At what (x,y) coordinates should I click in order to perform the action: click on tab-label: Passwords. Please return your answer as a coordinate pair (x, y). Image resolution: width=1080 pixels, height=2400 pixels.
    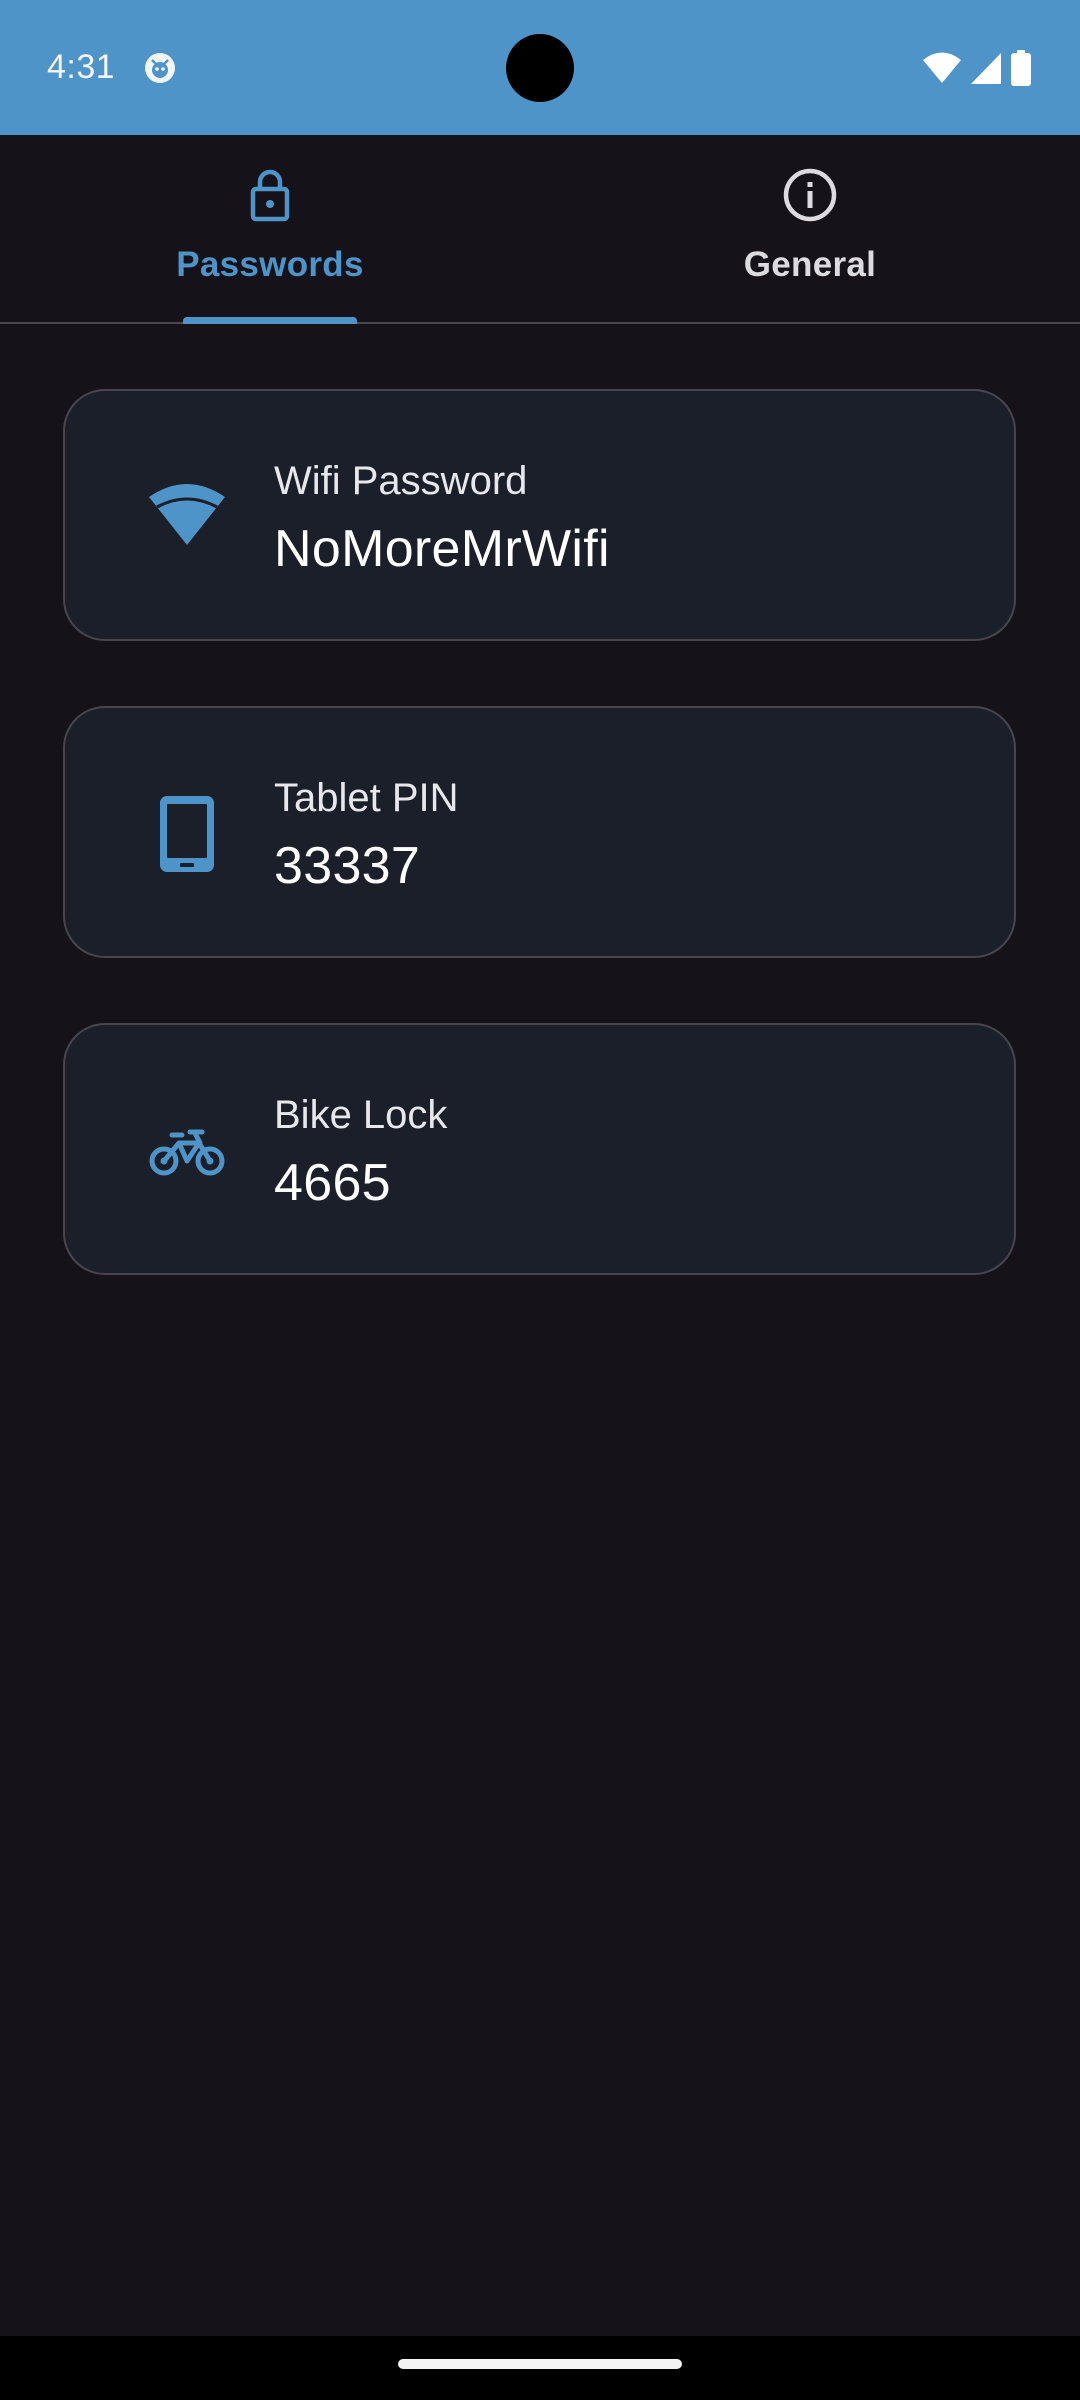
    Looking at the image, I should click on (270, 264).